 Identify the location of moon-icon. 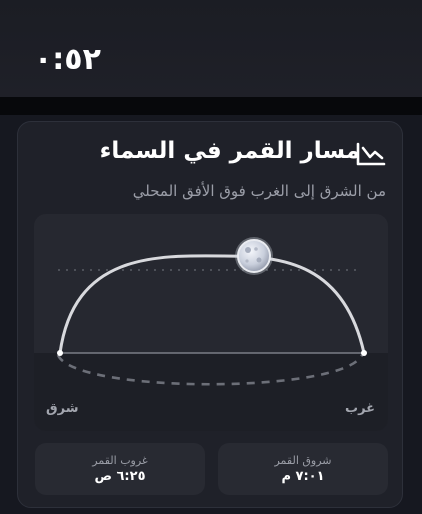
(254, 256).